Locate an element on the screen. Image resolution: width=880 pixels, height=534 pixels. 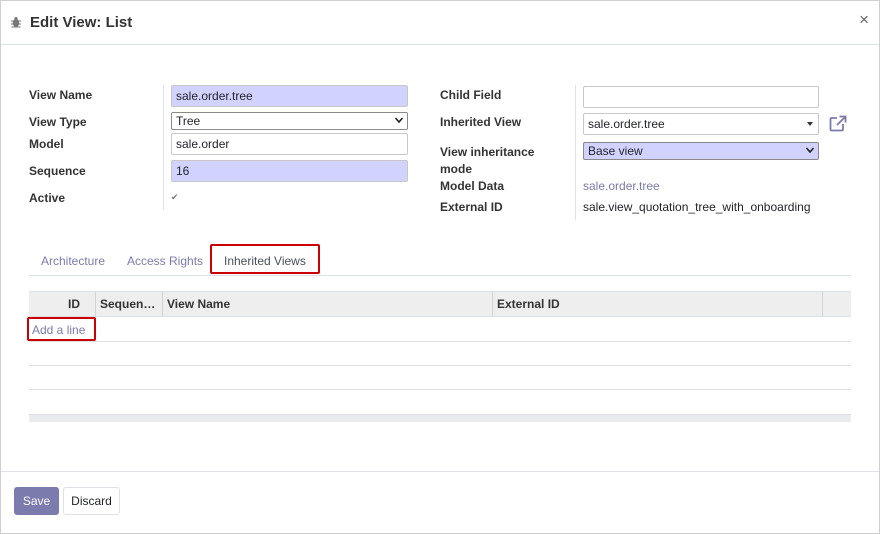
dialog-header: Edit View: List × is located at coordinates (440, 23).